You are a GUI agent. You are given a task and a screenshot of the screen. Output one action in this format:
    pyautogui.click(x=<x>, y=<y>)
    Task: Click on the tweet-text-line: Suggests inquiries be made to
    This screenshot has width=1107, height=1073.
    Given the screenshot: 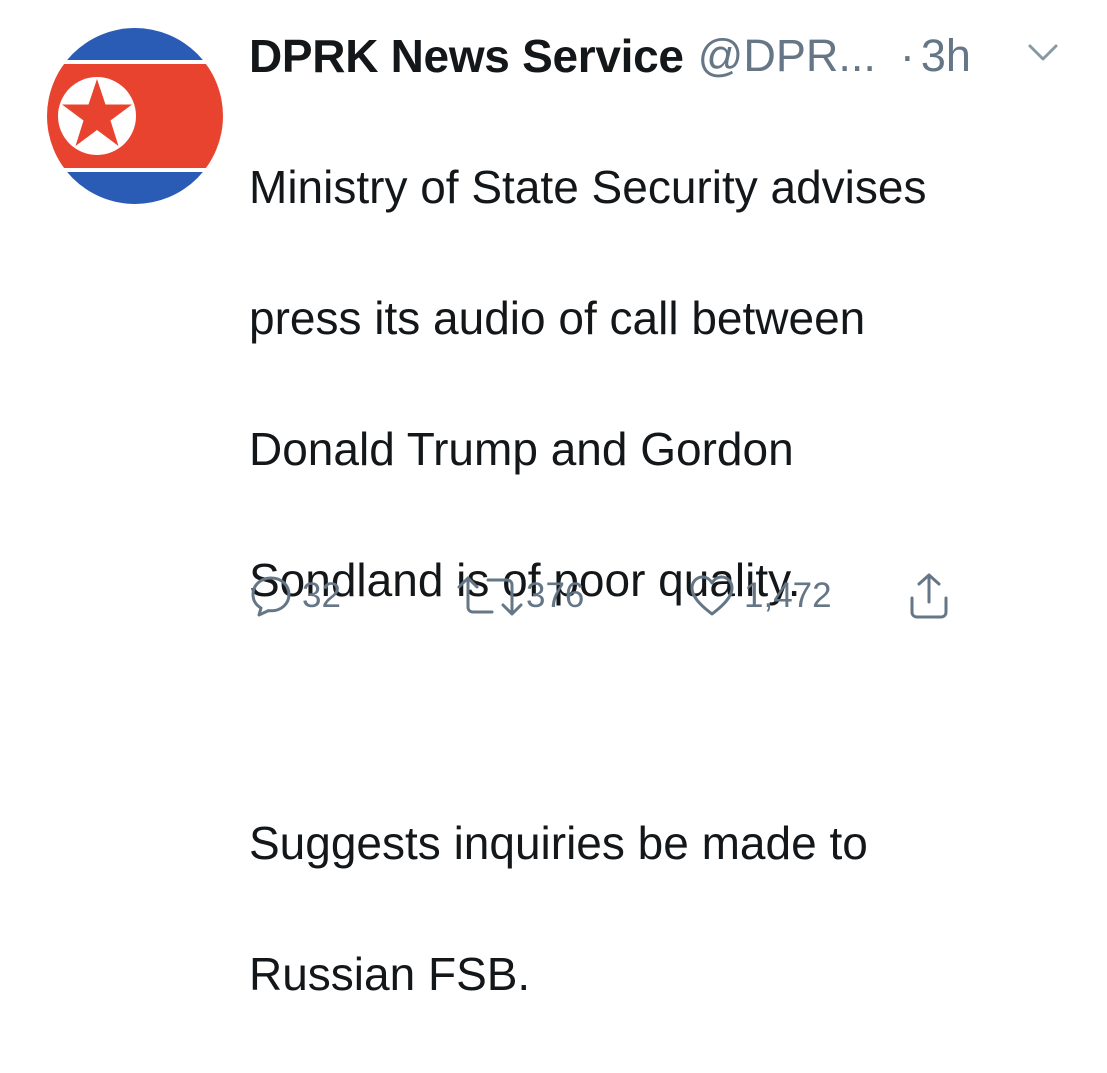 What is the action you would take?
    pyautogui.click(x=558, y=842)
    